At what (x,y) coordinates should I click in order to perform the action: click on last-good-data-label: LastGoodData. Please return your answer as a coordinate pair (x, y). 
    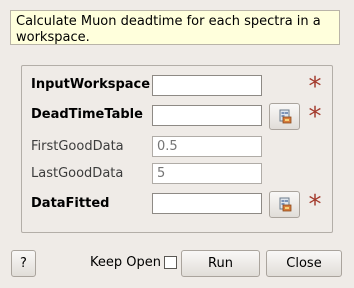
    Looking at the image, I should click on (77, 173).